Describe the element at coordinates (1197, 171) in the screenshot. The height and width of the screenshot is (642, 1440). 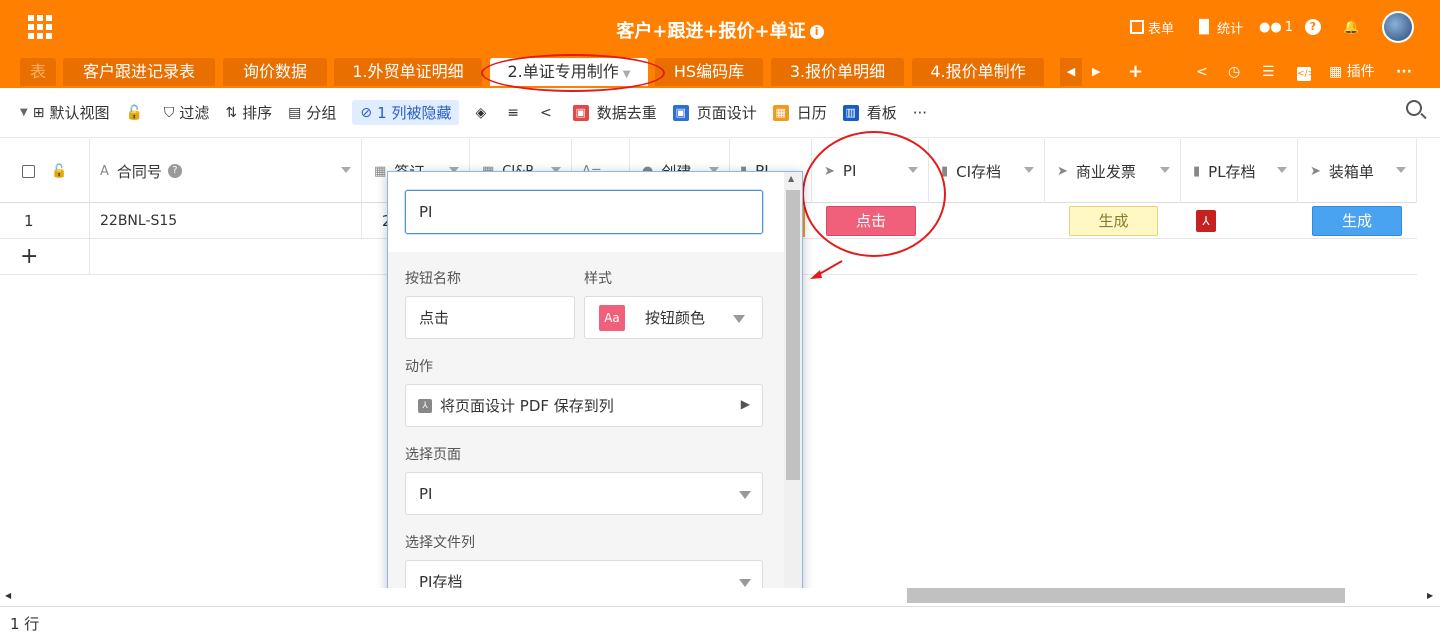
I see `file-type-icon: ▮` at that location.